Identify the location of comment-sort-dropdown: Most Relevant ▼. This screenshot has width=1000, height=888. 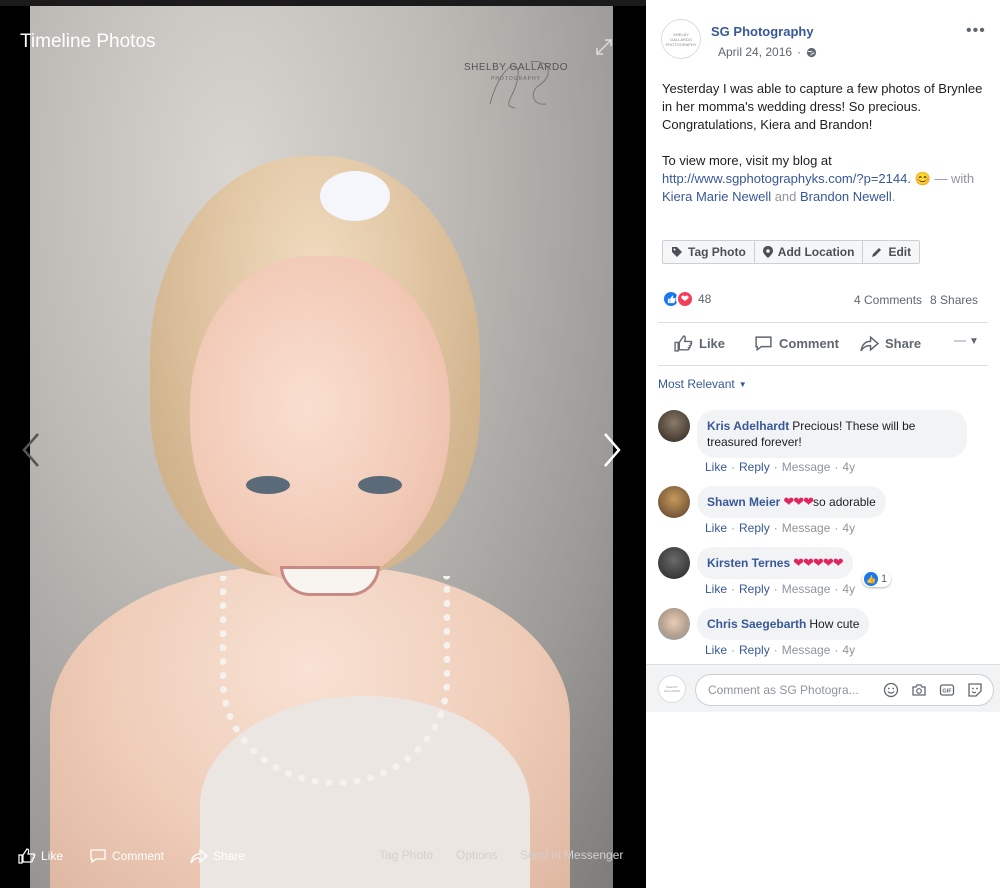
(702, 384).